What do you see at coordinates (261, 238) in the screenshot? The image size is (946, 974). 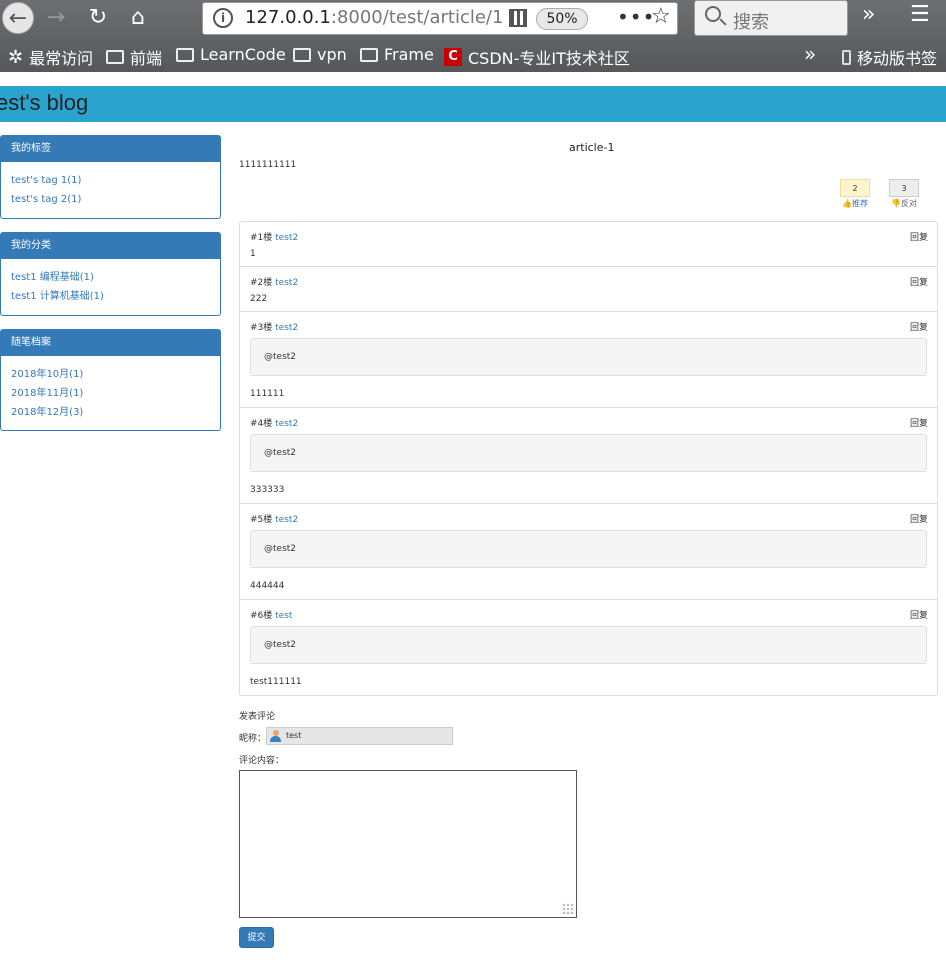 I see `comment-floor: #1楼` at bounding box center [261, 238].